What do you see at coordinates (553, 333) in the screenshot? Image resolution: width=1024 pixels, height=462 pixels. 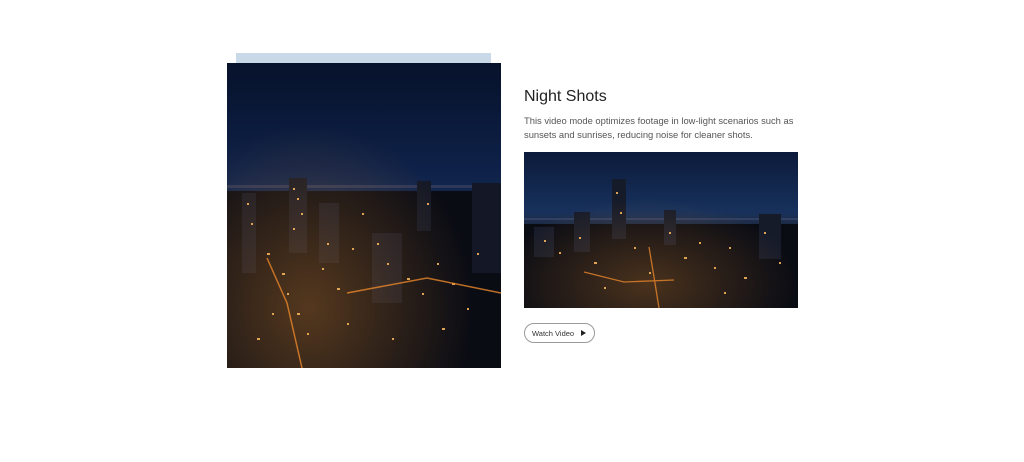 I see `watch-video-label: Watch Video` at bounding box center [553, 333].